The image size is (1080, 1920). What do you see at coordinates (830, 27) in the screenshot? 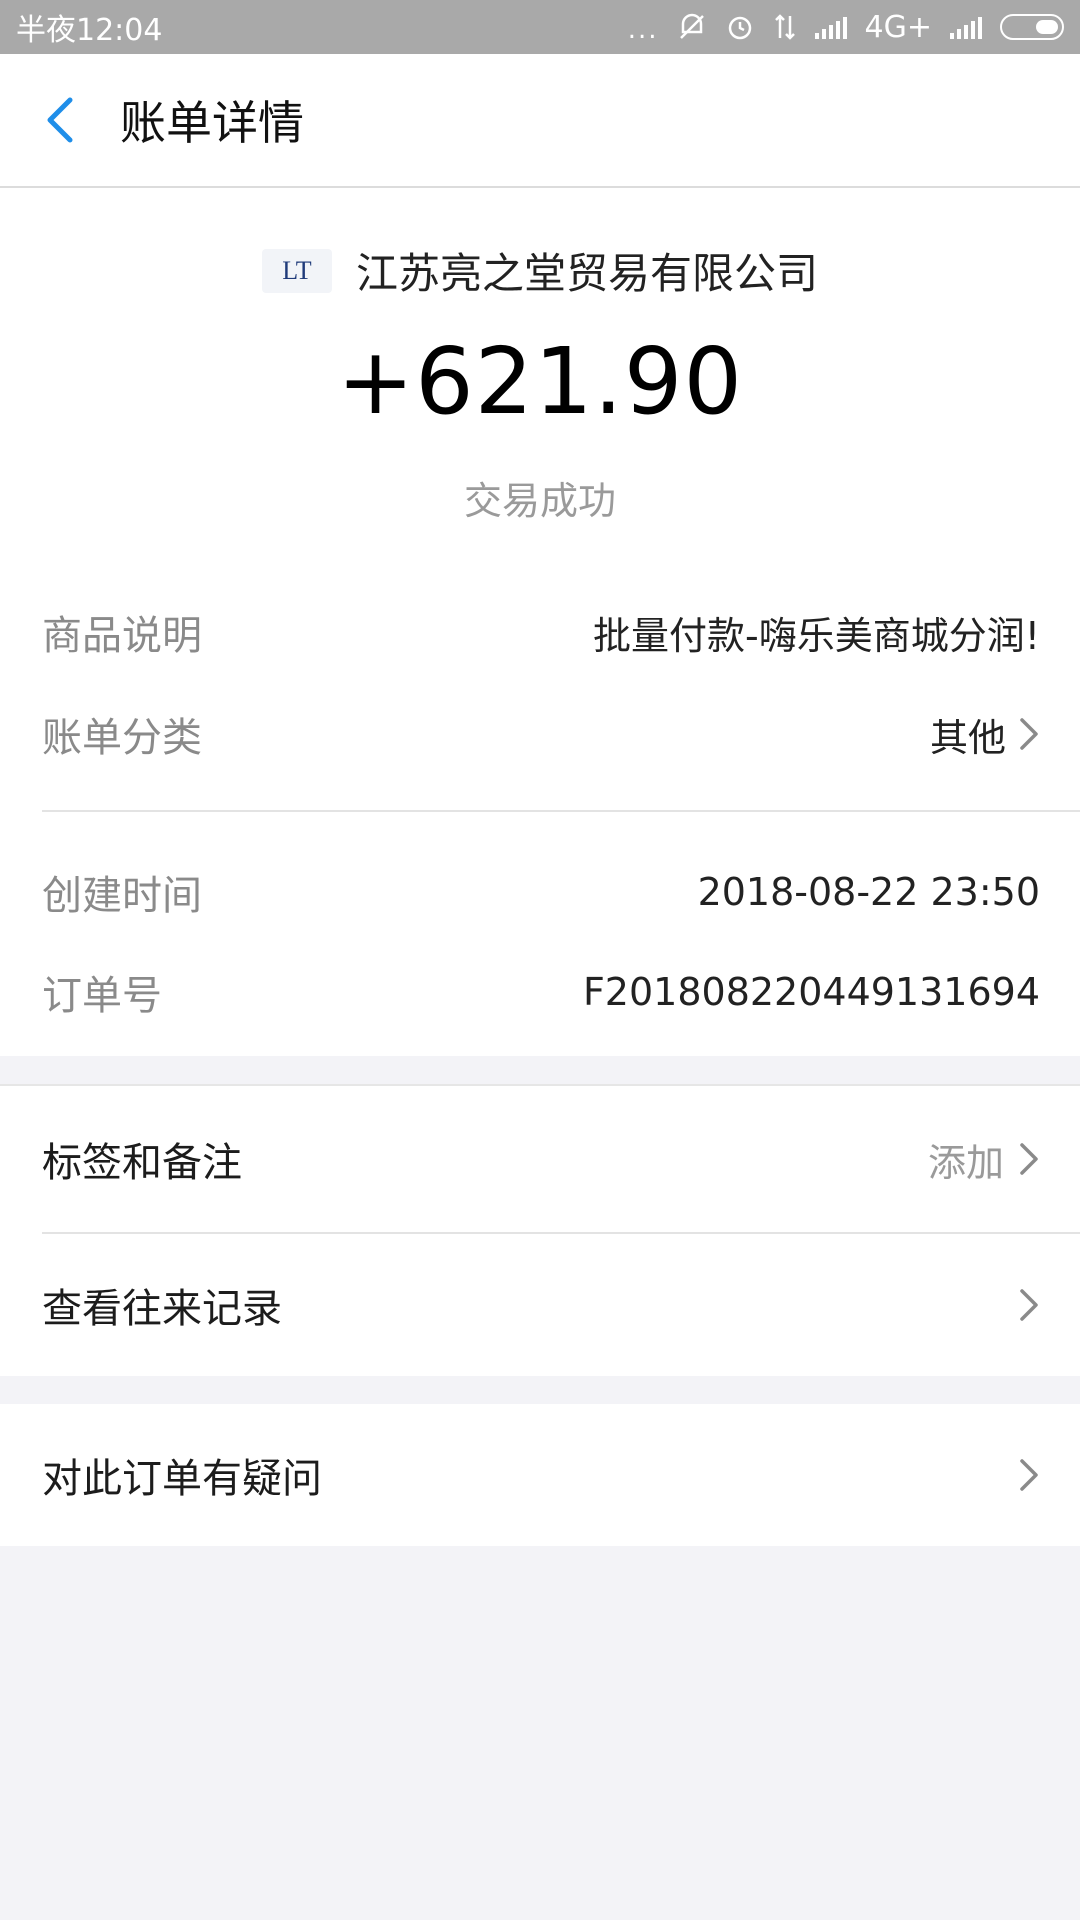
I see `signal-icon` at bounding box center [830, 27].